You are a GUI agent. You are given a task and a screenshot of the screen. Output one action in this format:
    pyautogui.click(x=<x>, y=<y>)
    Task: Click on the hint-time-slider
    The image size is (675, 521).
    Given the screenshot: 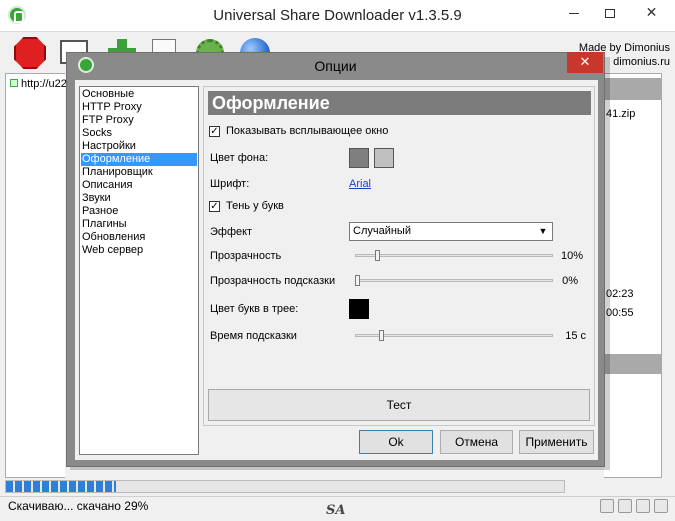 What is the action you would take?
    pyautogui.click(x=454, y=335)
    